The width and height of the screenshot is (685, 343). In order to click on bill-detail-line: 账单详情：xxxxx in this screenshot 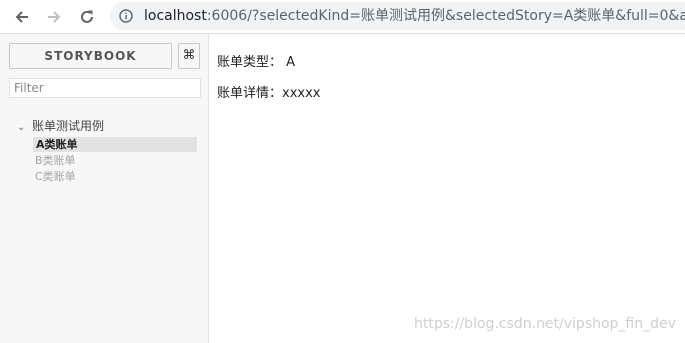, I will do `click(268, 91)`.